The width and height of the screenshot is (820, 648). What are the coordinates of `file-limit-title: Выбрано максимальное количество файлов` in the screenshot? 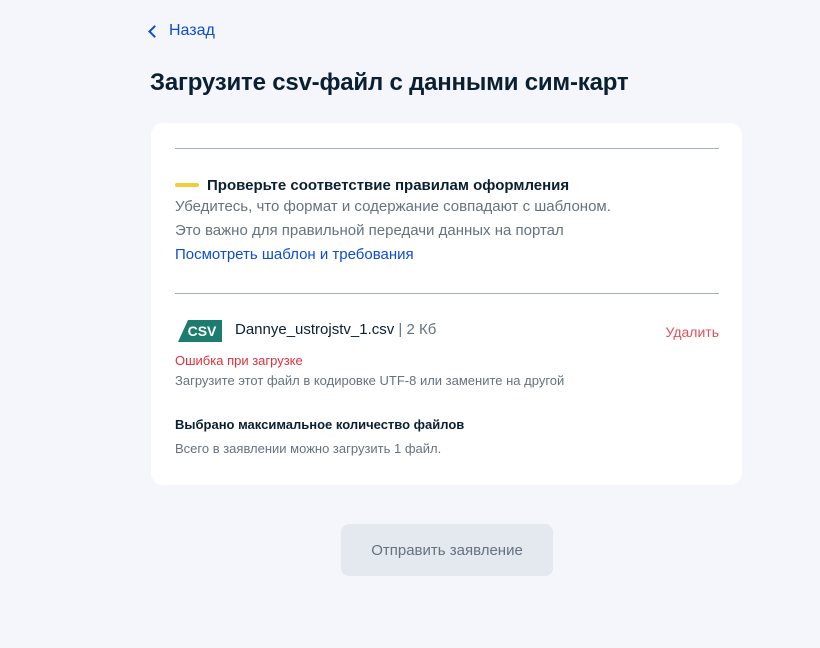 It's located at (320, 424).